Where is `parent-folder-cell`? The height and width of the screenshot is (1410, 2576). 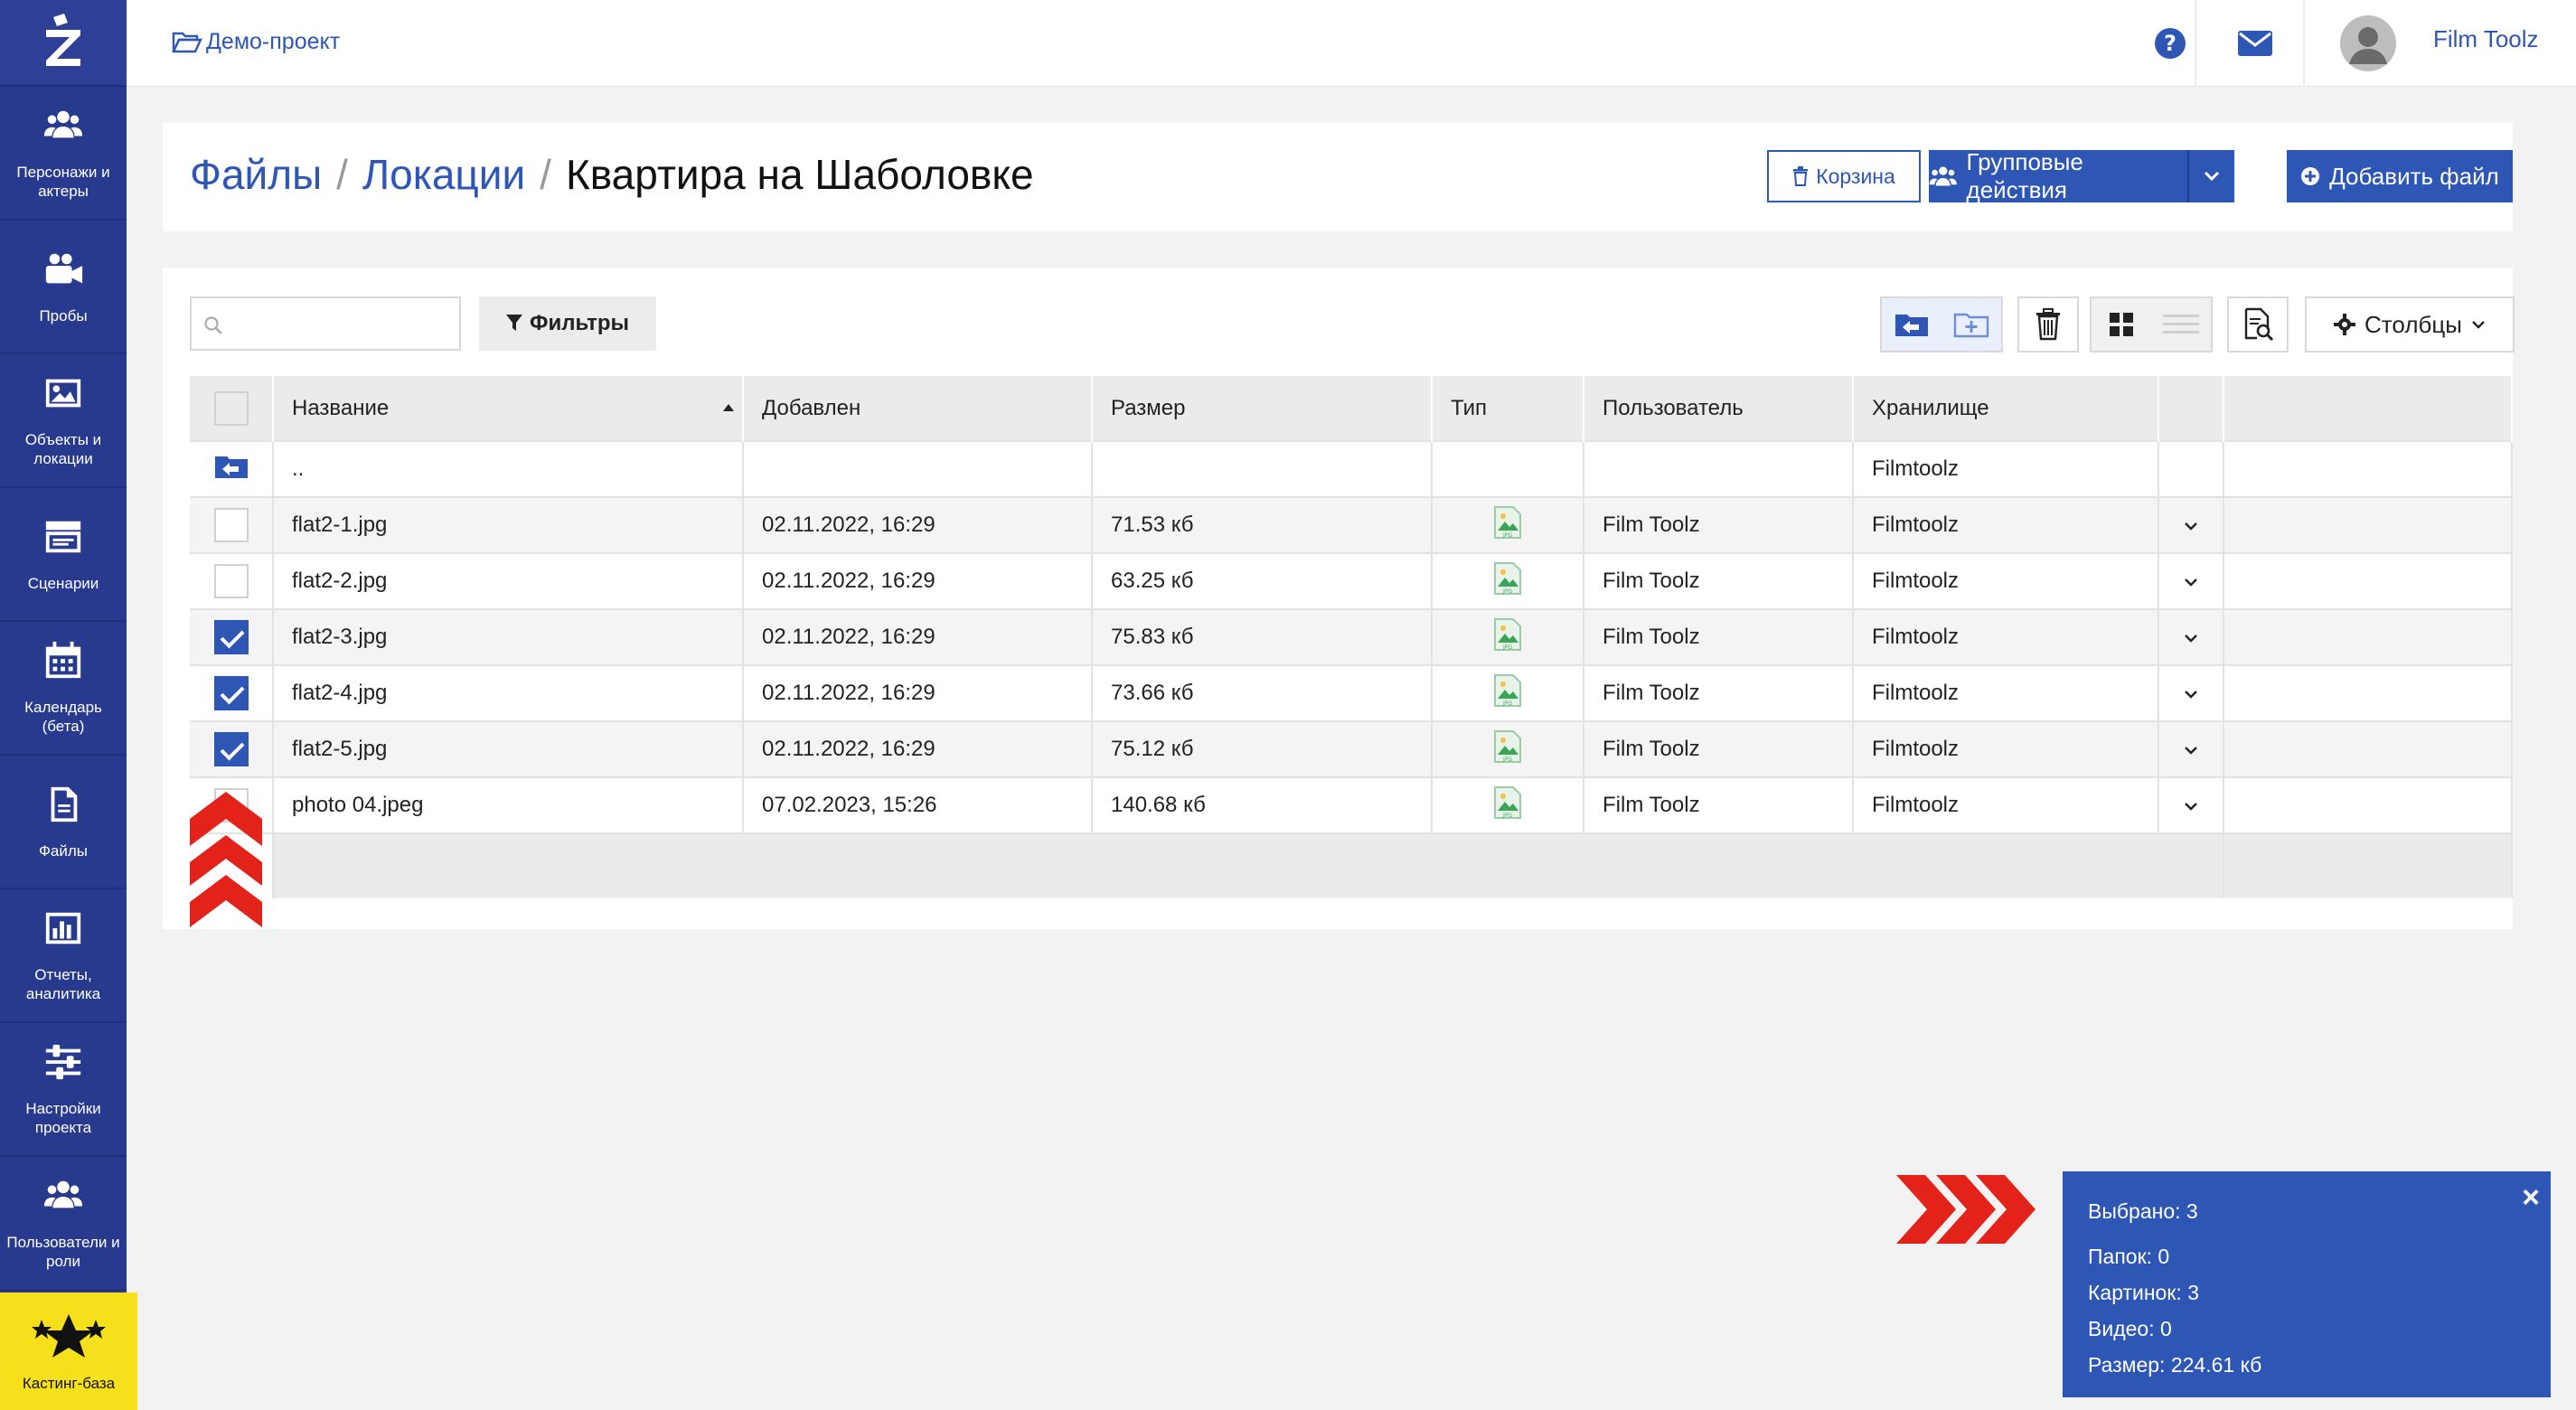 parent-folder-cell is located at coordinates (232, 468).